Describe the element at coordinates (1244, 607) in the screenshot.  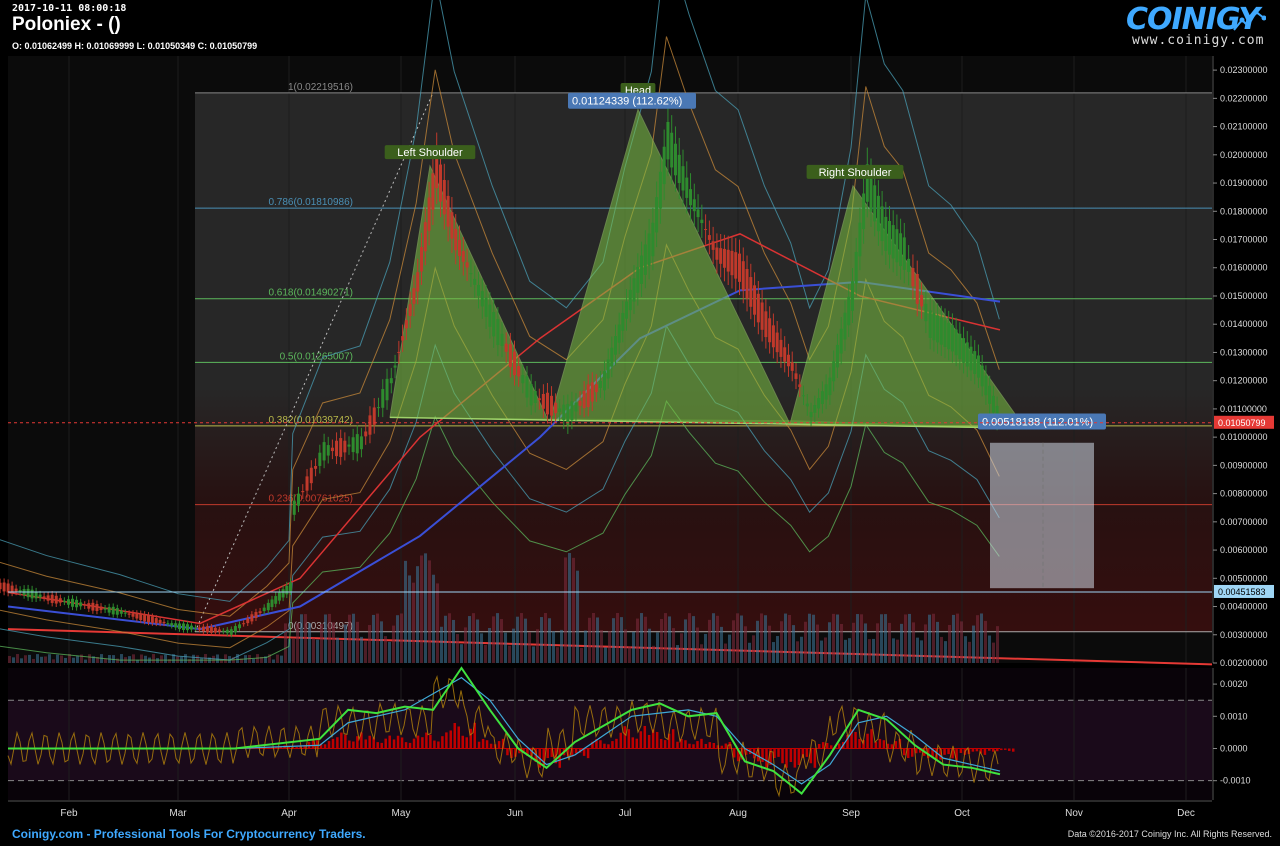
I see `price-tick-label: 0.00400000` at that location.